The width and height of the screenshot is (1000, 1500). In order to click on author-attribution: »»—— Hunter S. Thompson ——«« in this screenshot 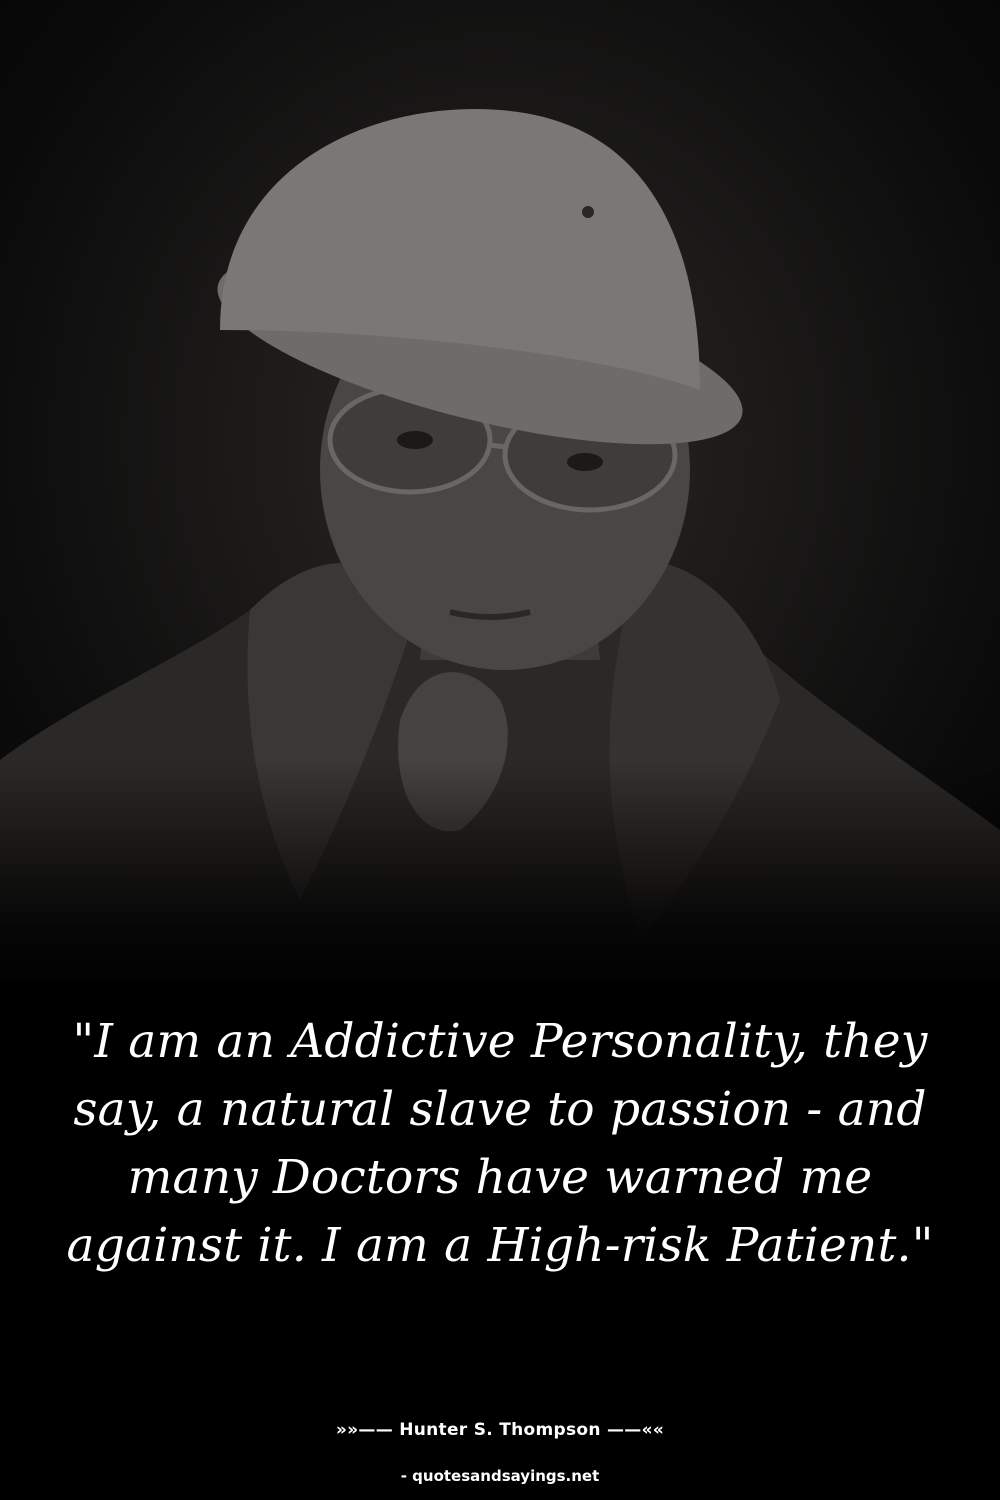, I will do `click(500, 1430)`.